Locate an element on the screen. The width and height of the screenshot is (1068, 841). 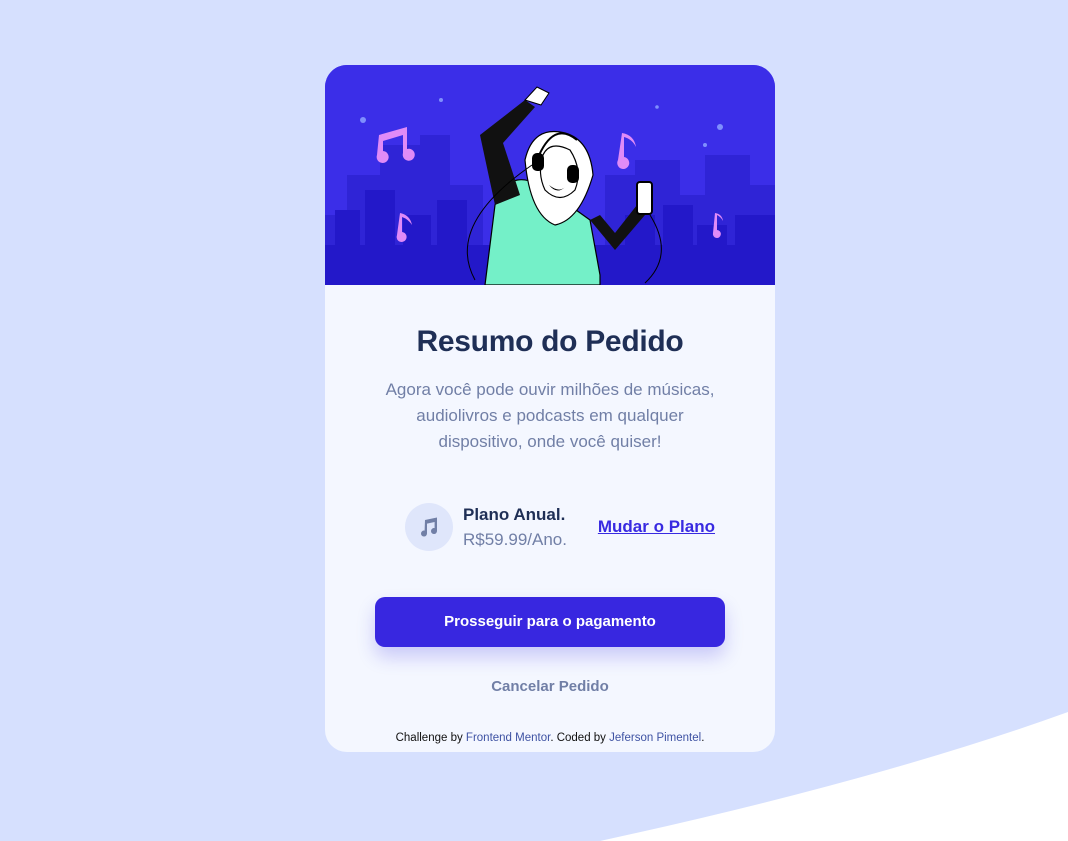
music-note-icon is located at coordinates (429, 527).